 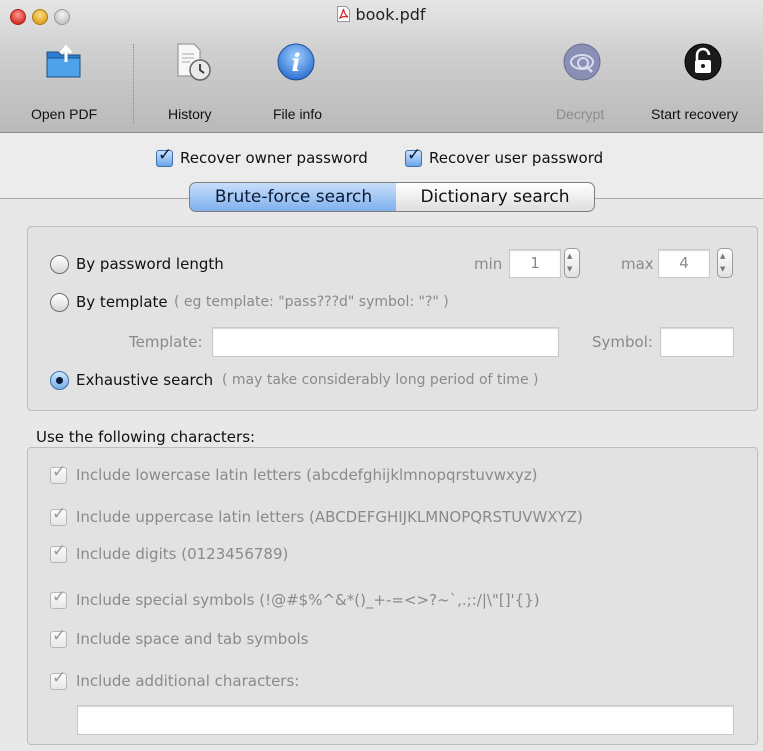 I want to click on symbol-field-label: Symbol:, so click(x=622, y=342).